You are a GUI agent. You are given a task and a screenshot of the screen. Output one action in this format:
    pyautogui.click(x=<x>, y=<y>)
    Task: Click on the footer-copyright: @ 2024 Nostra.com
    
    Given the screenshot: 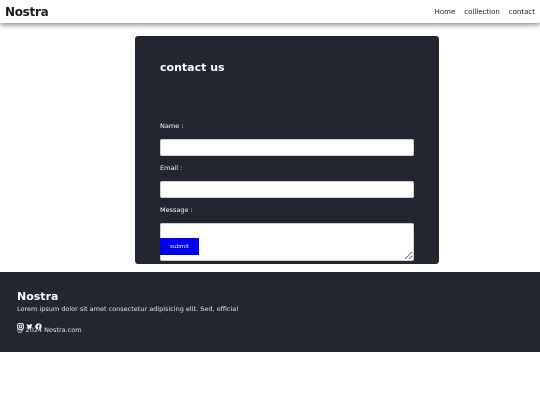 What is the action you would take?
    pyautogui.click(x=49, y=330)
    